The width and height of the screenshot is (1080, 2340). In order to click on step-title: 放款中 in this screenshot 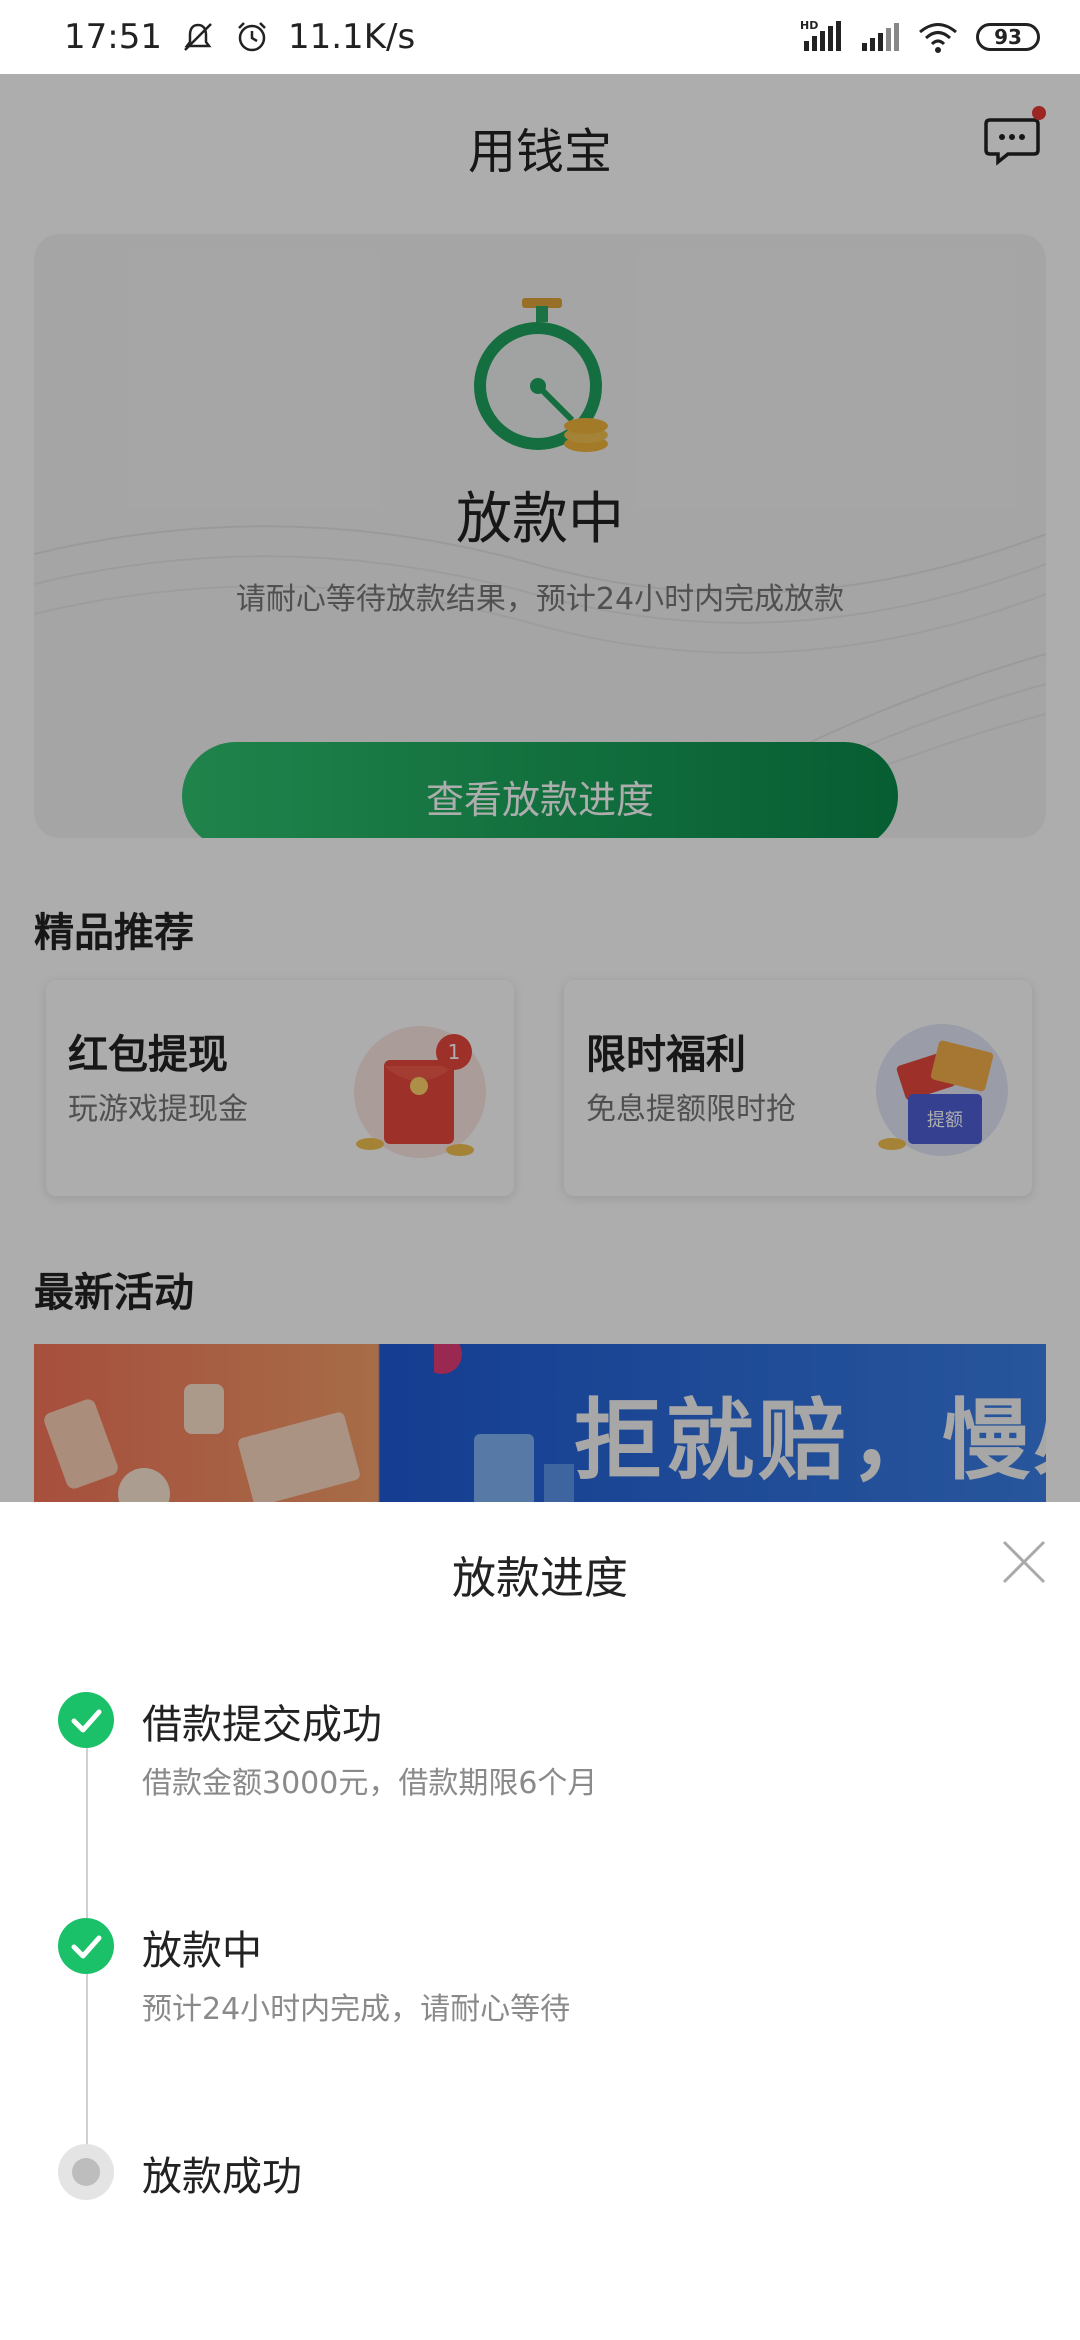, I will do `click(202, 1951)`.